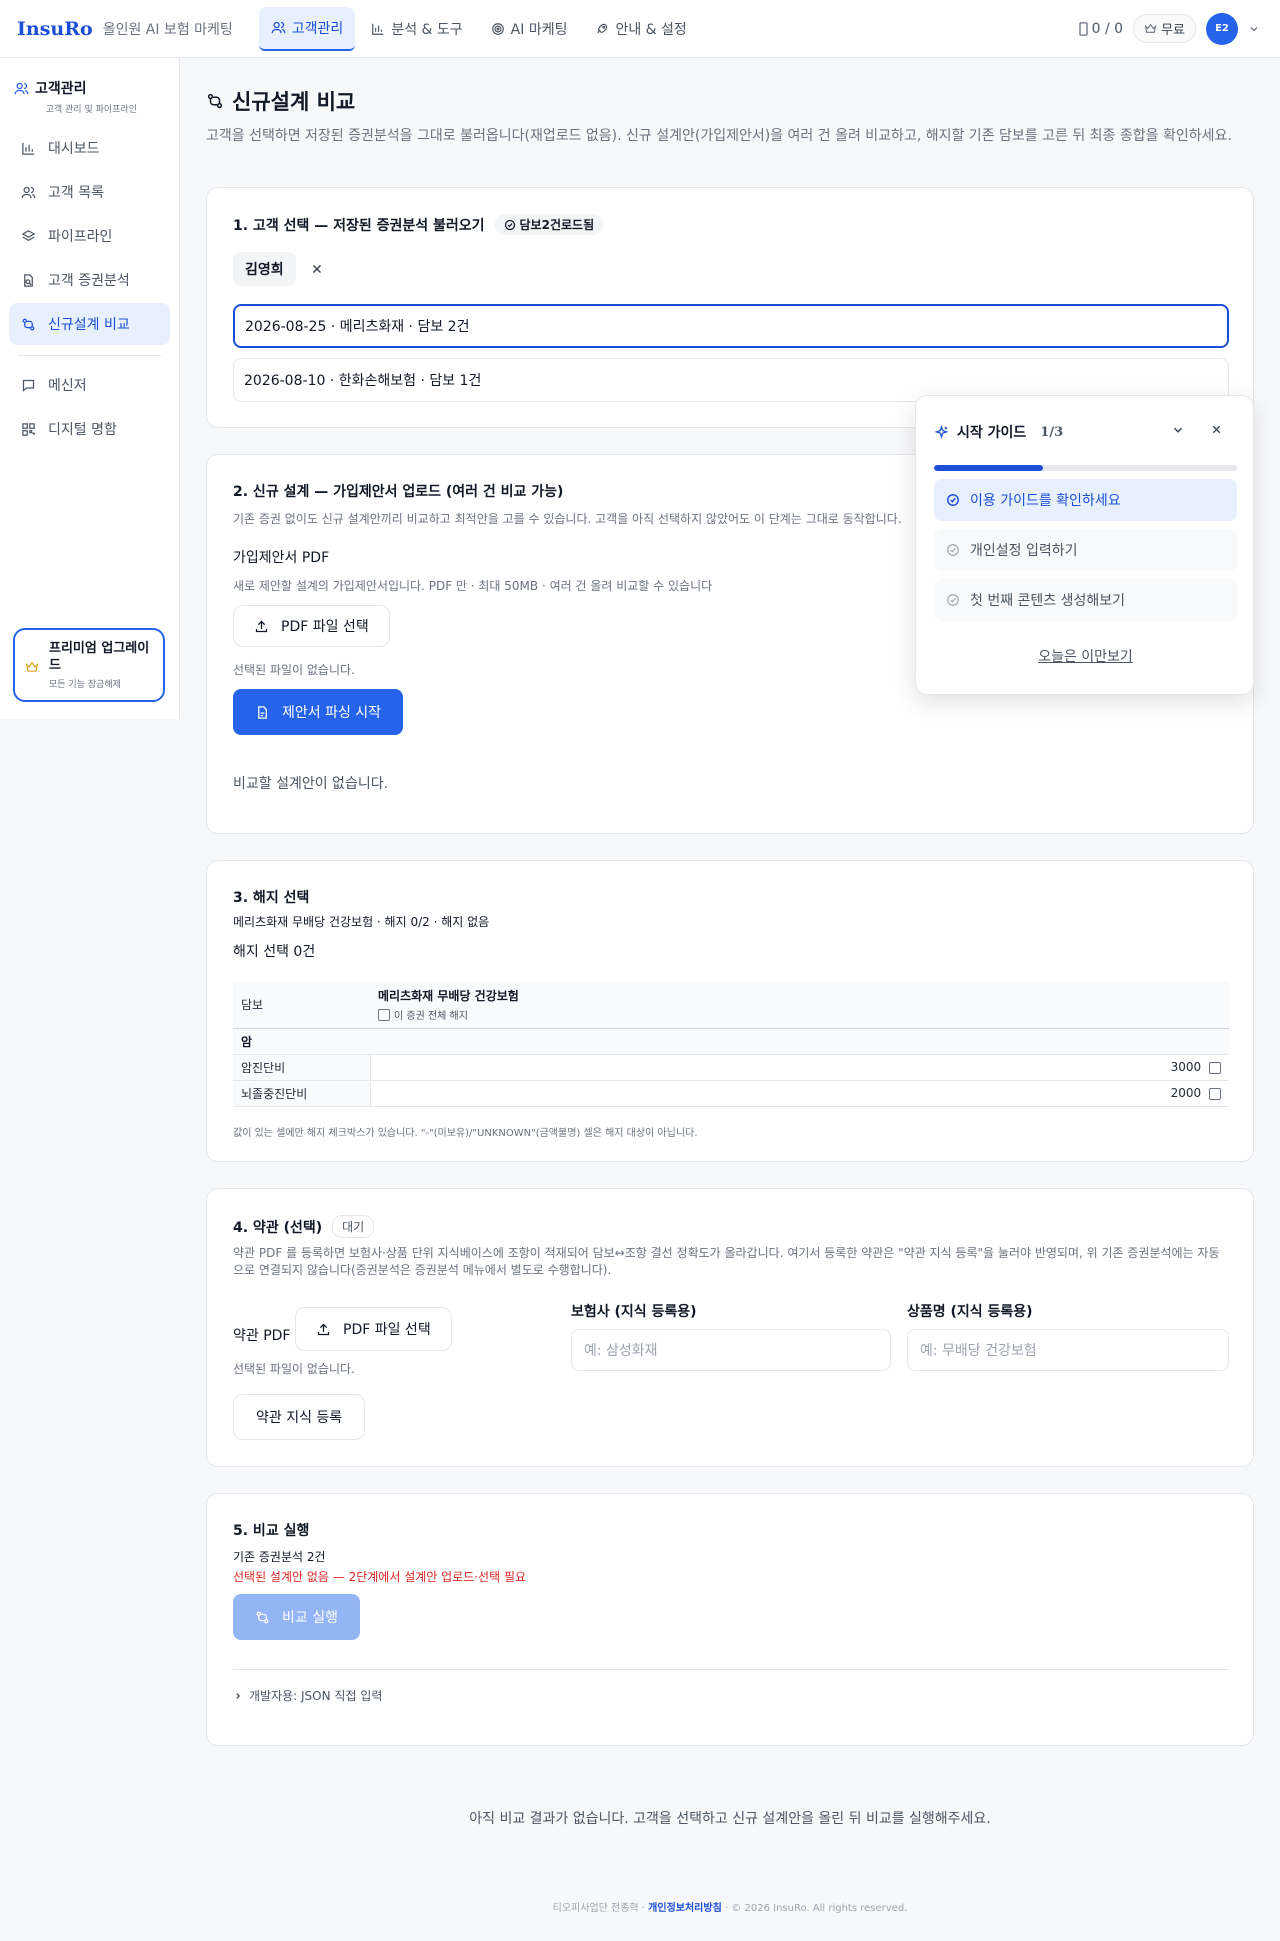  Describe the element at coordinates (238, 1695) in the screenshot. I see `chevron-right-icon` at that location.